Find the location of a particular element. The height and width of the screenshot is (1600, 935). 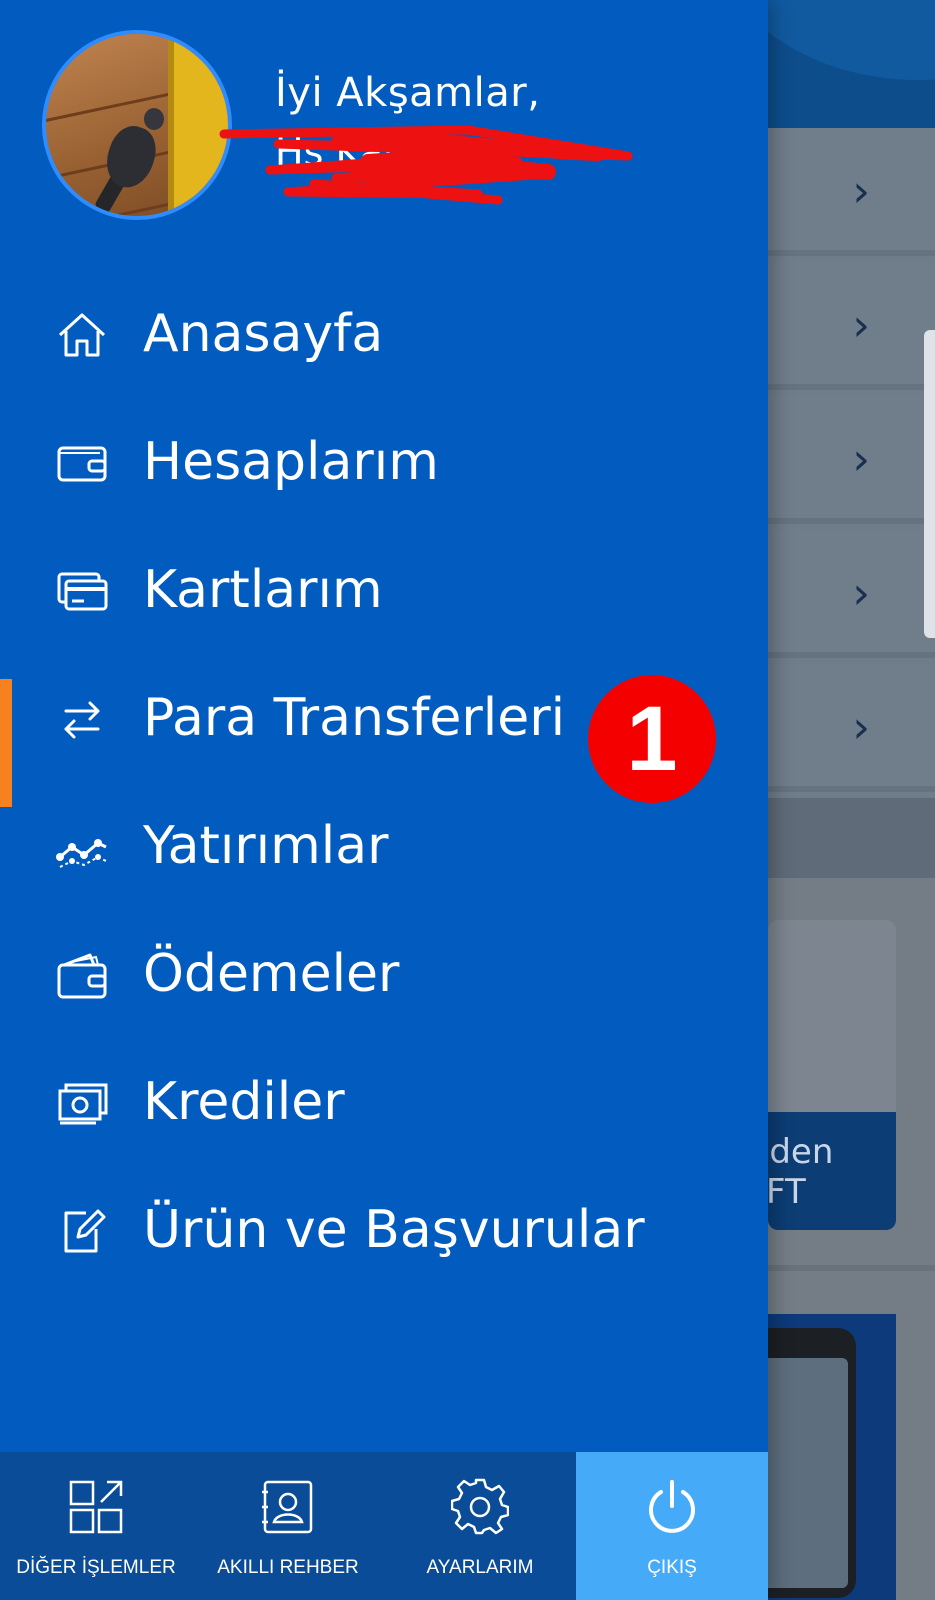

home-icon is located at coordinates (82, 335).